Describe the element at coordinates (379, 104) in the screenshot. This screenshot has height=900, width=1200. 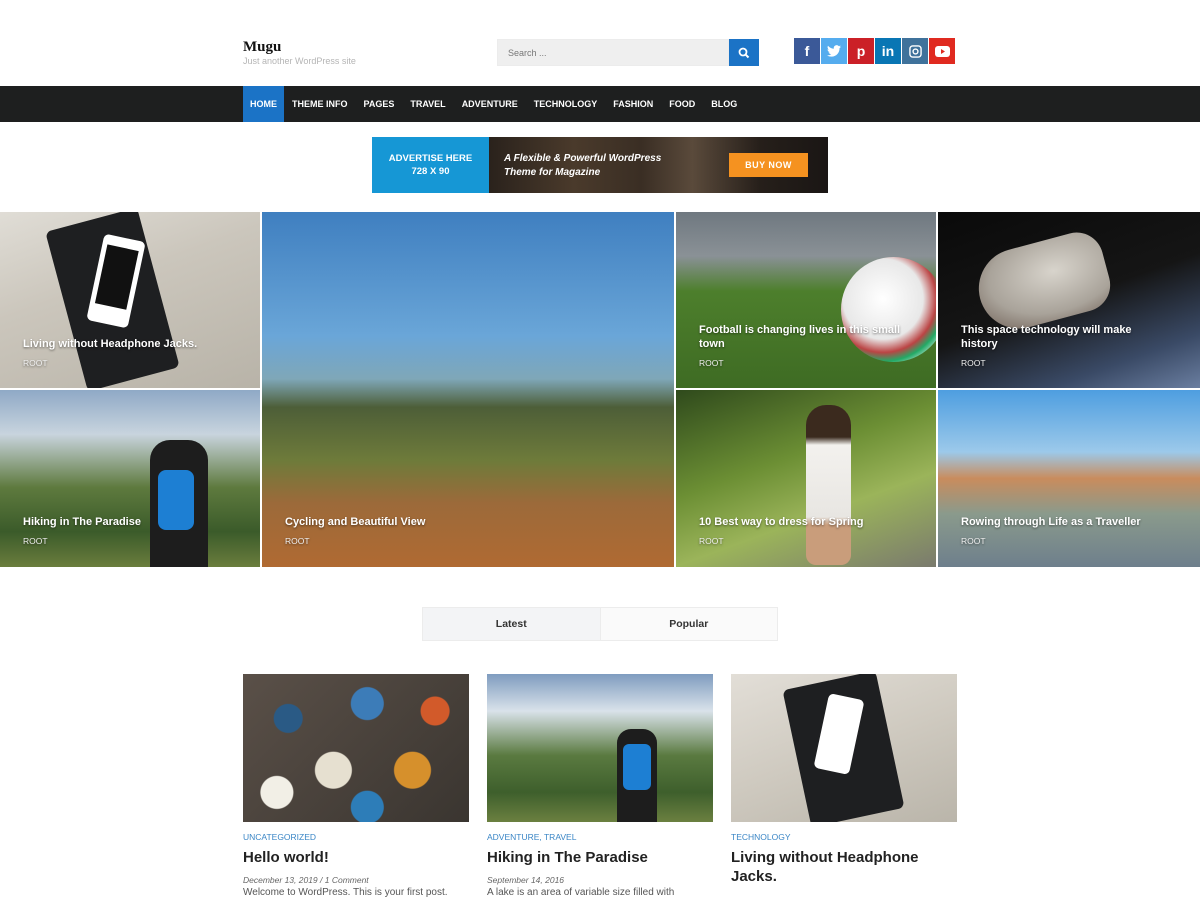
I see `nav-item-pages: PAGES` at that location.